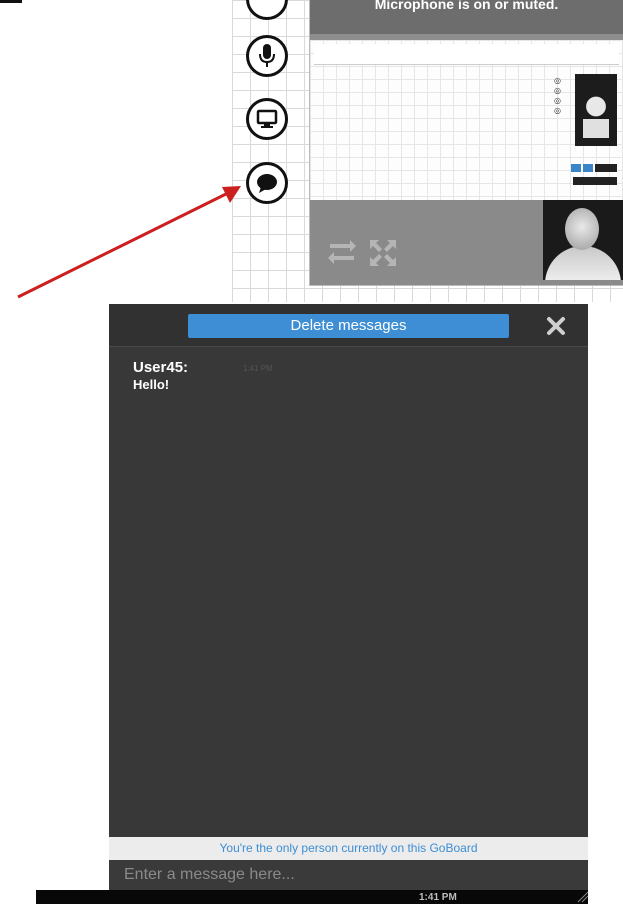 Image resolution: width=623 pixels, height=904 pixels. What do you see at coordinates (438, 897) in the screenshot?
I see `bottom-time: 1:41 PM` at bounding box center [438, 897].